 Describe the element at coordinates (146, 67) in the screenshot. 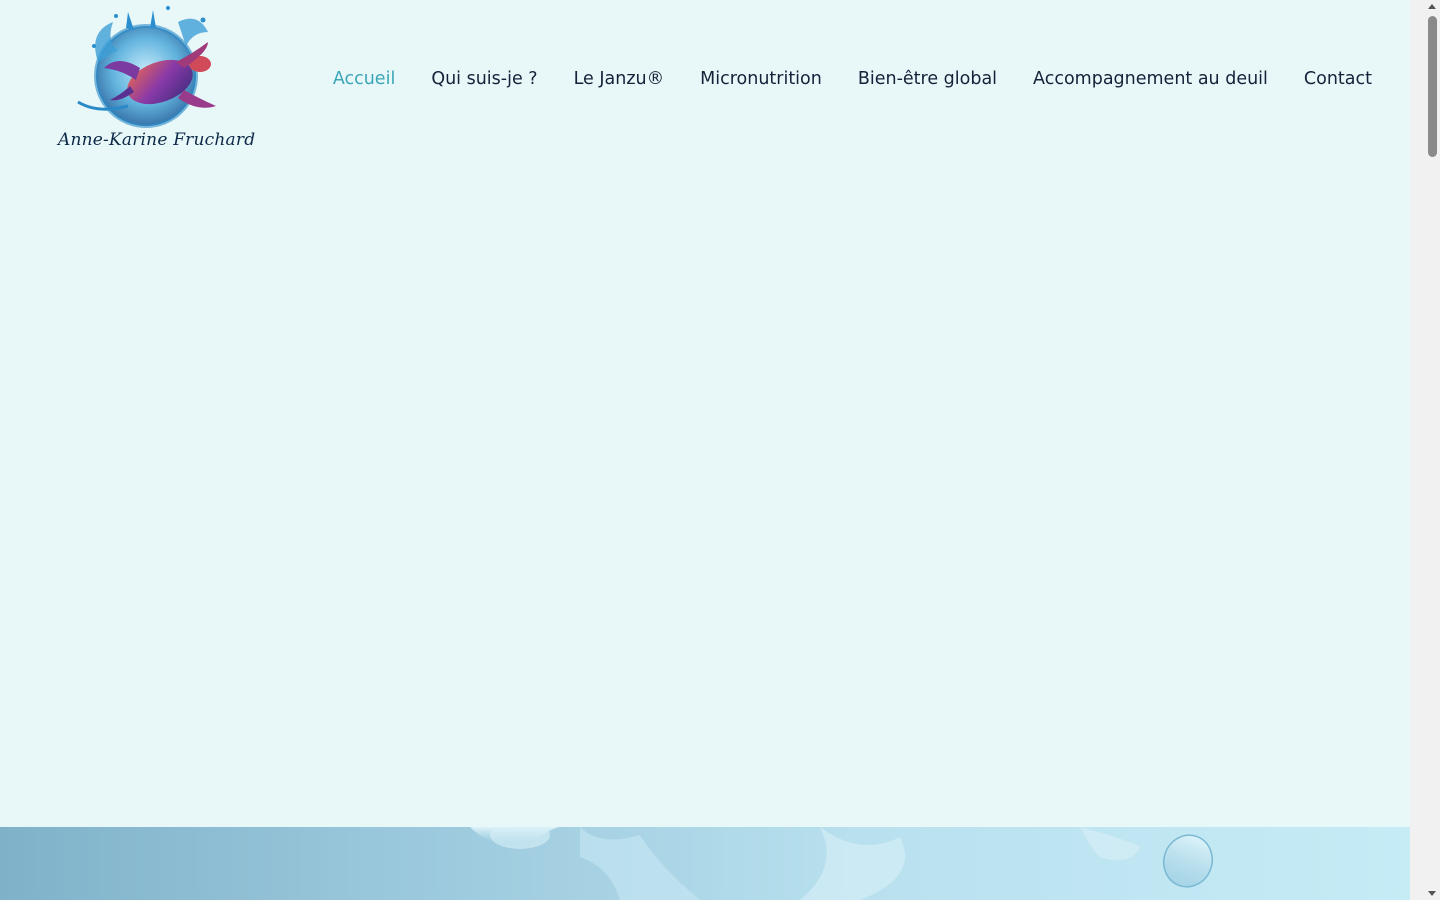

I see `turtle-water-splash-icon` at that location.